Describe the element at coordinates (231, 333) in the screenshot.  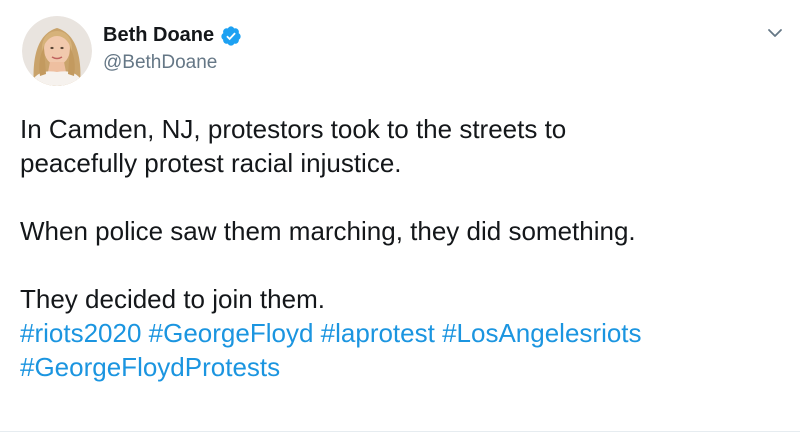
I see `hashtag-link: #GeorgeFloyd` at that location.